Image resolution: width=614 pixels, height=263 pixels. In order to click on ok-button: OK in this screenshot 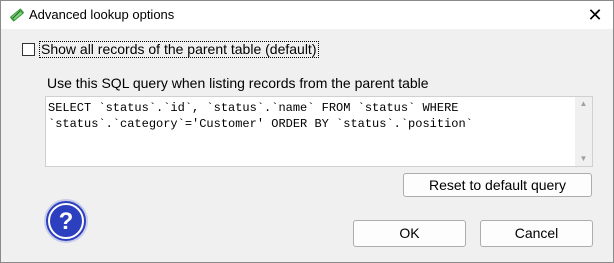, I will do `click(409, 233)`.